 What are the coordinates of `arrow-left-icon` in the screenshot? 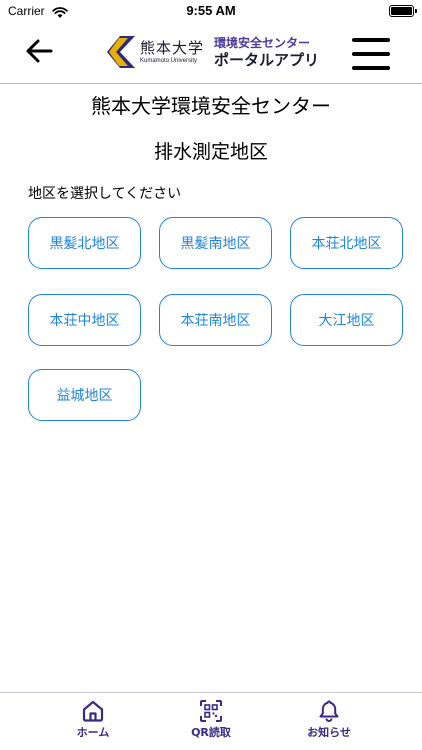 It's located at (39, 51).